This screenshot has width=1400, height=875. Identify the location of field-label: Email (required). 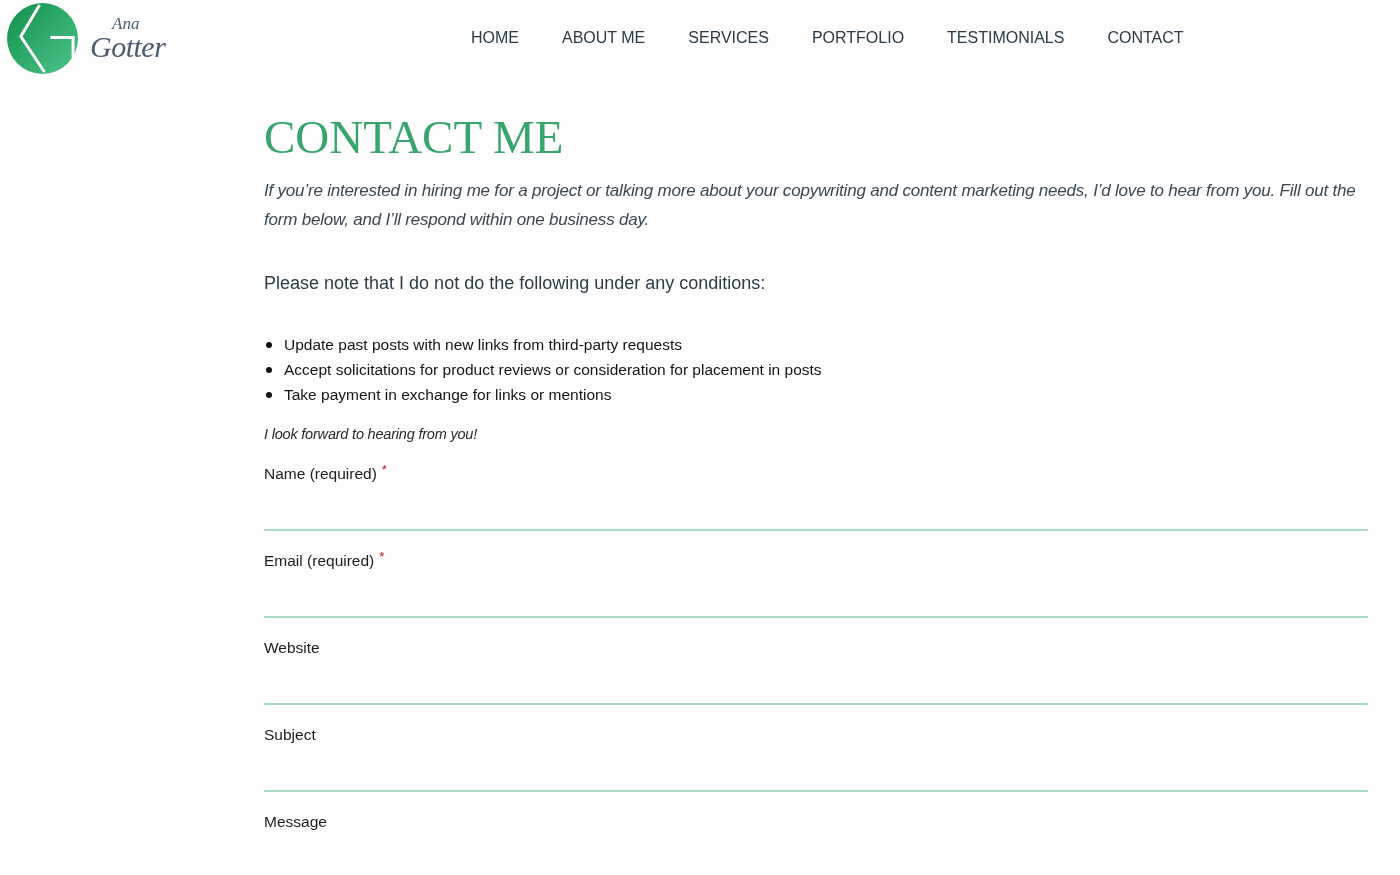
(319, 561).